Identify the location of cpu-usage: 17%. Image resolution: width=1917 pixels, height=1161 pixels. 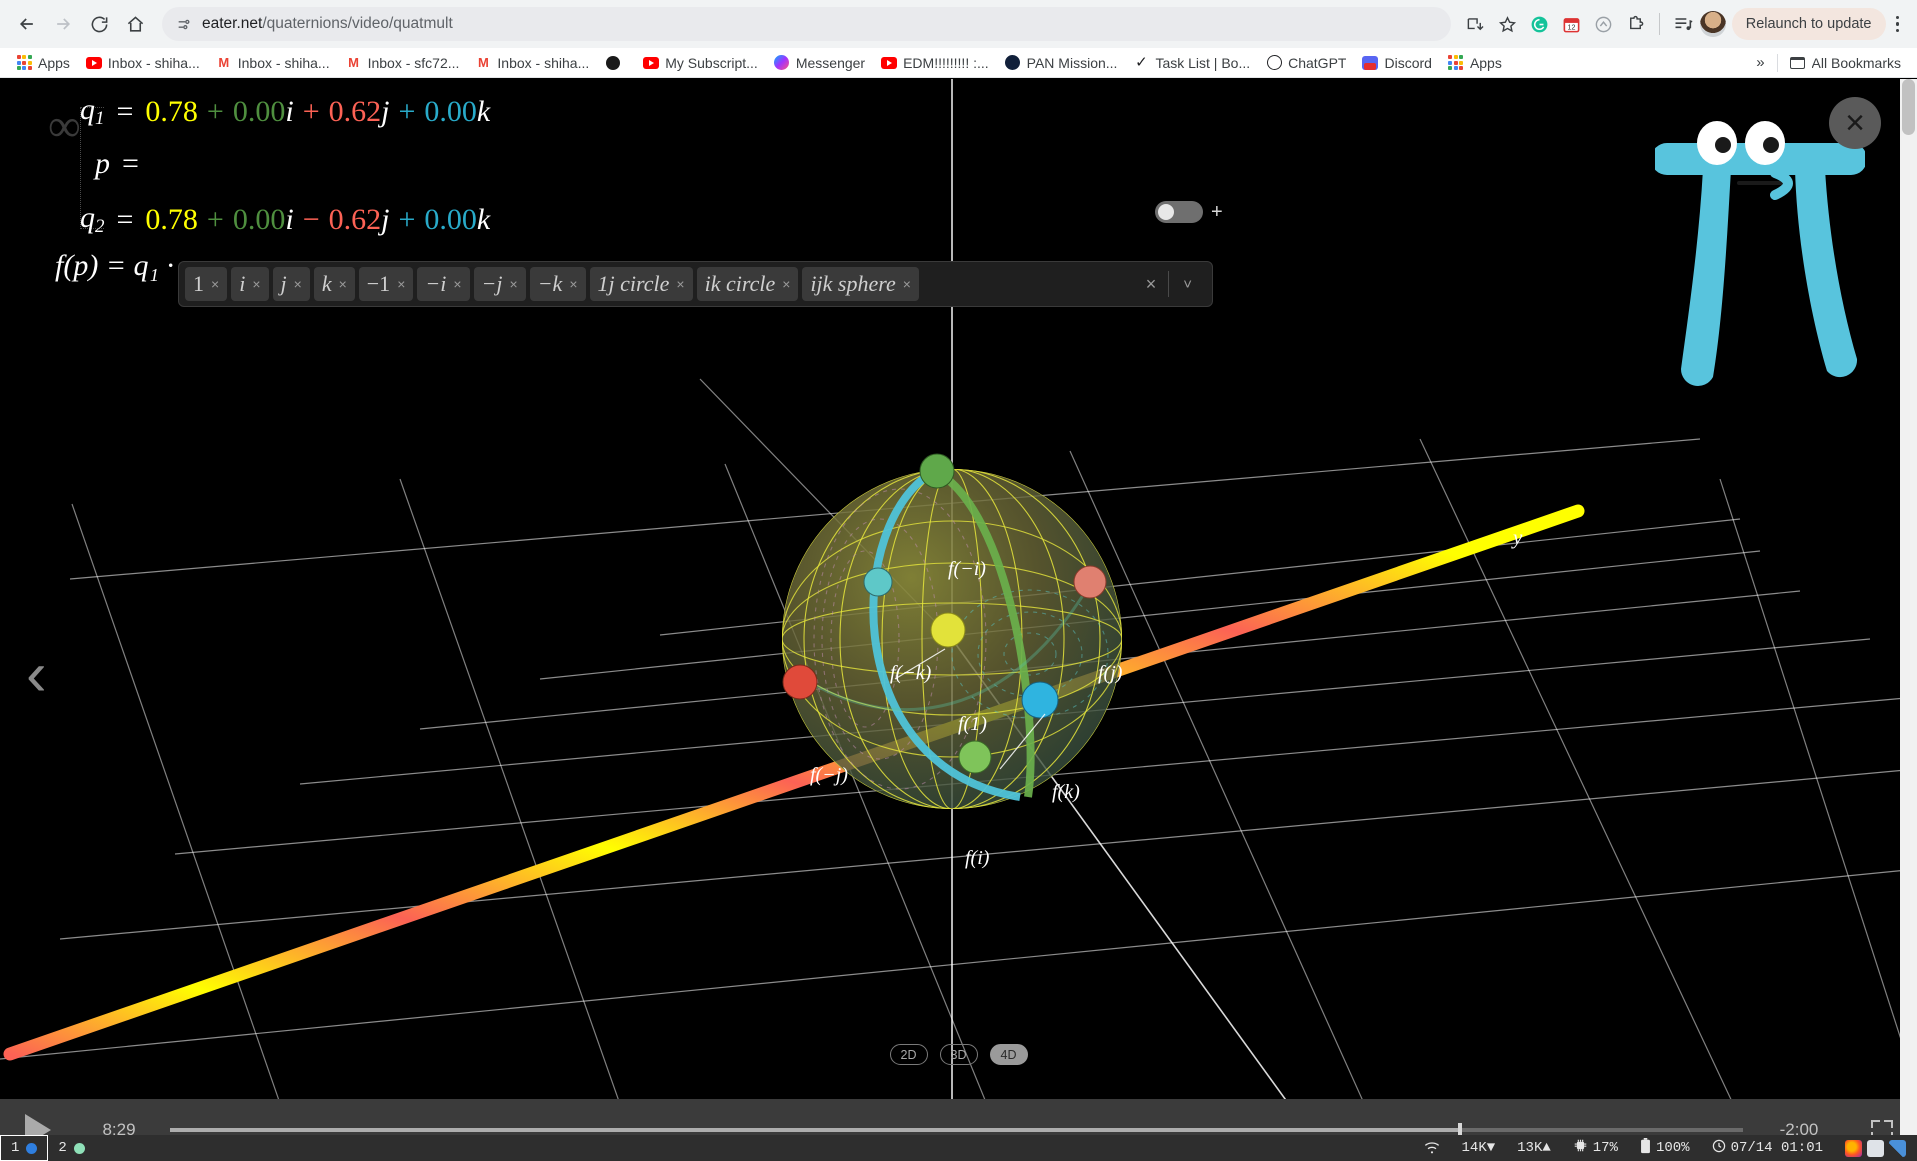
(1595, 1148).